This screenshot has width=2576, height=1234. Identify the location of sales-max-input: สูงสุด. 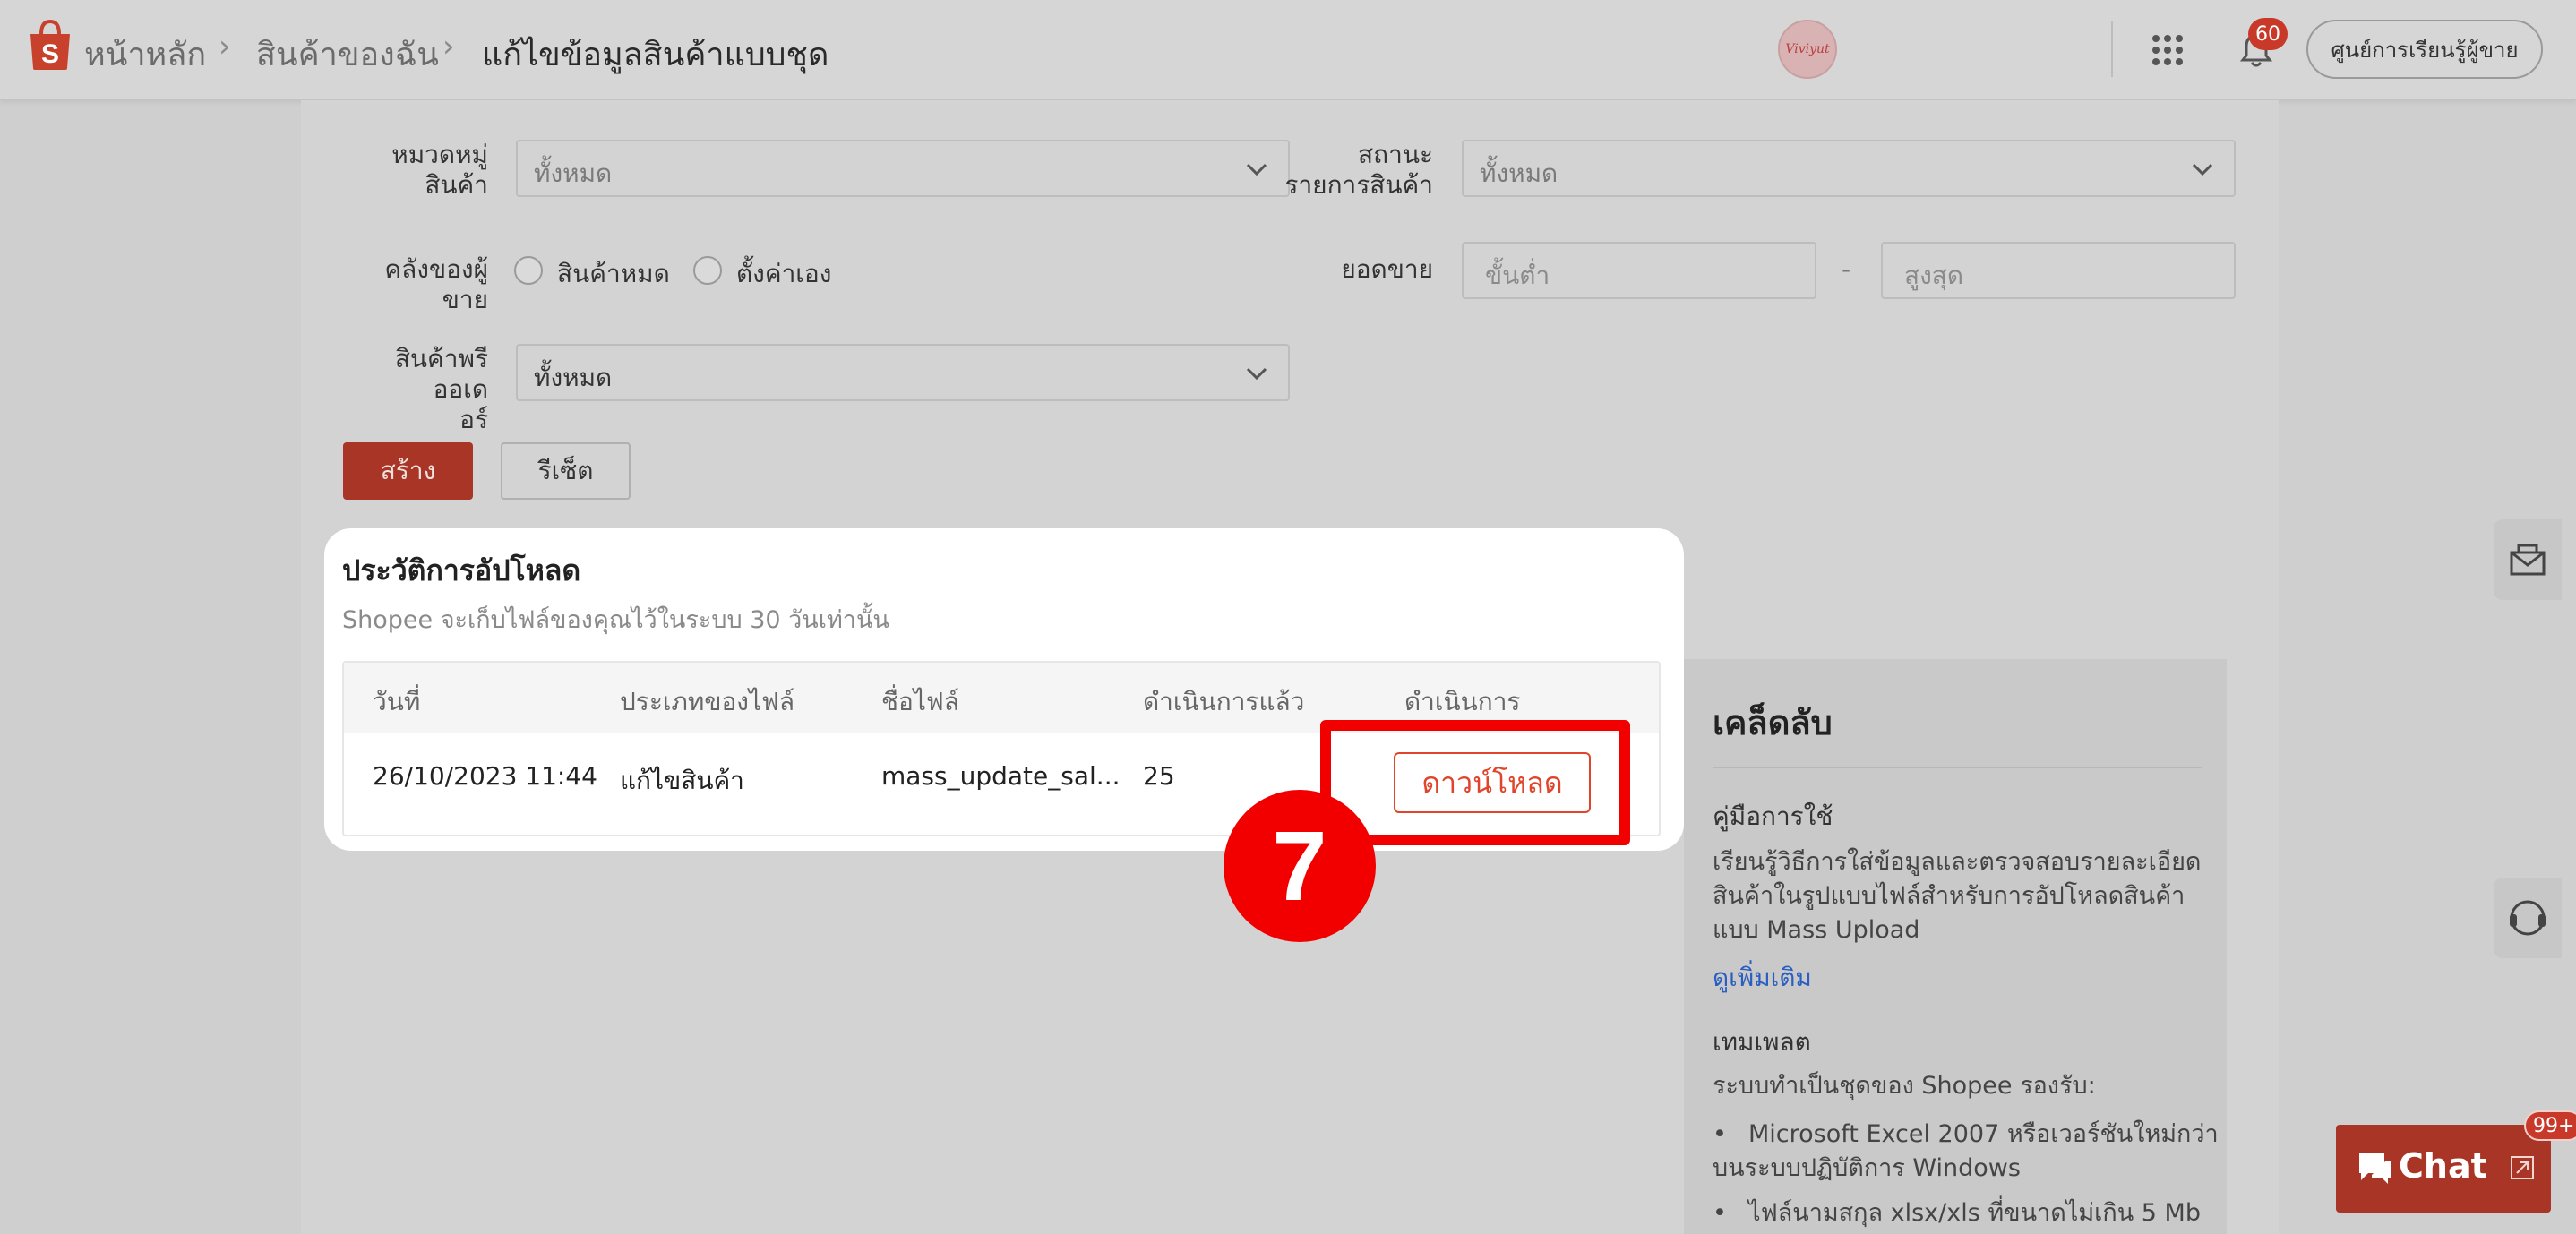
(2058, 270).